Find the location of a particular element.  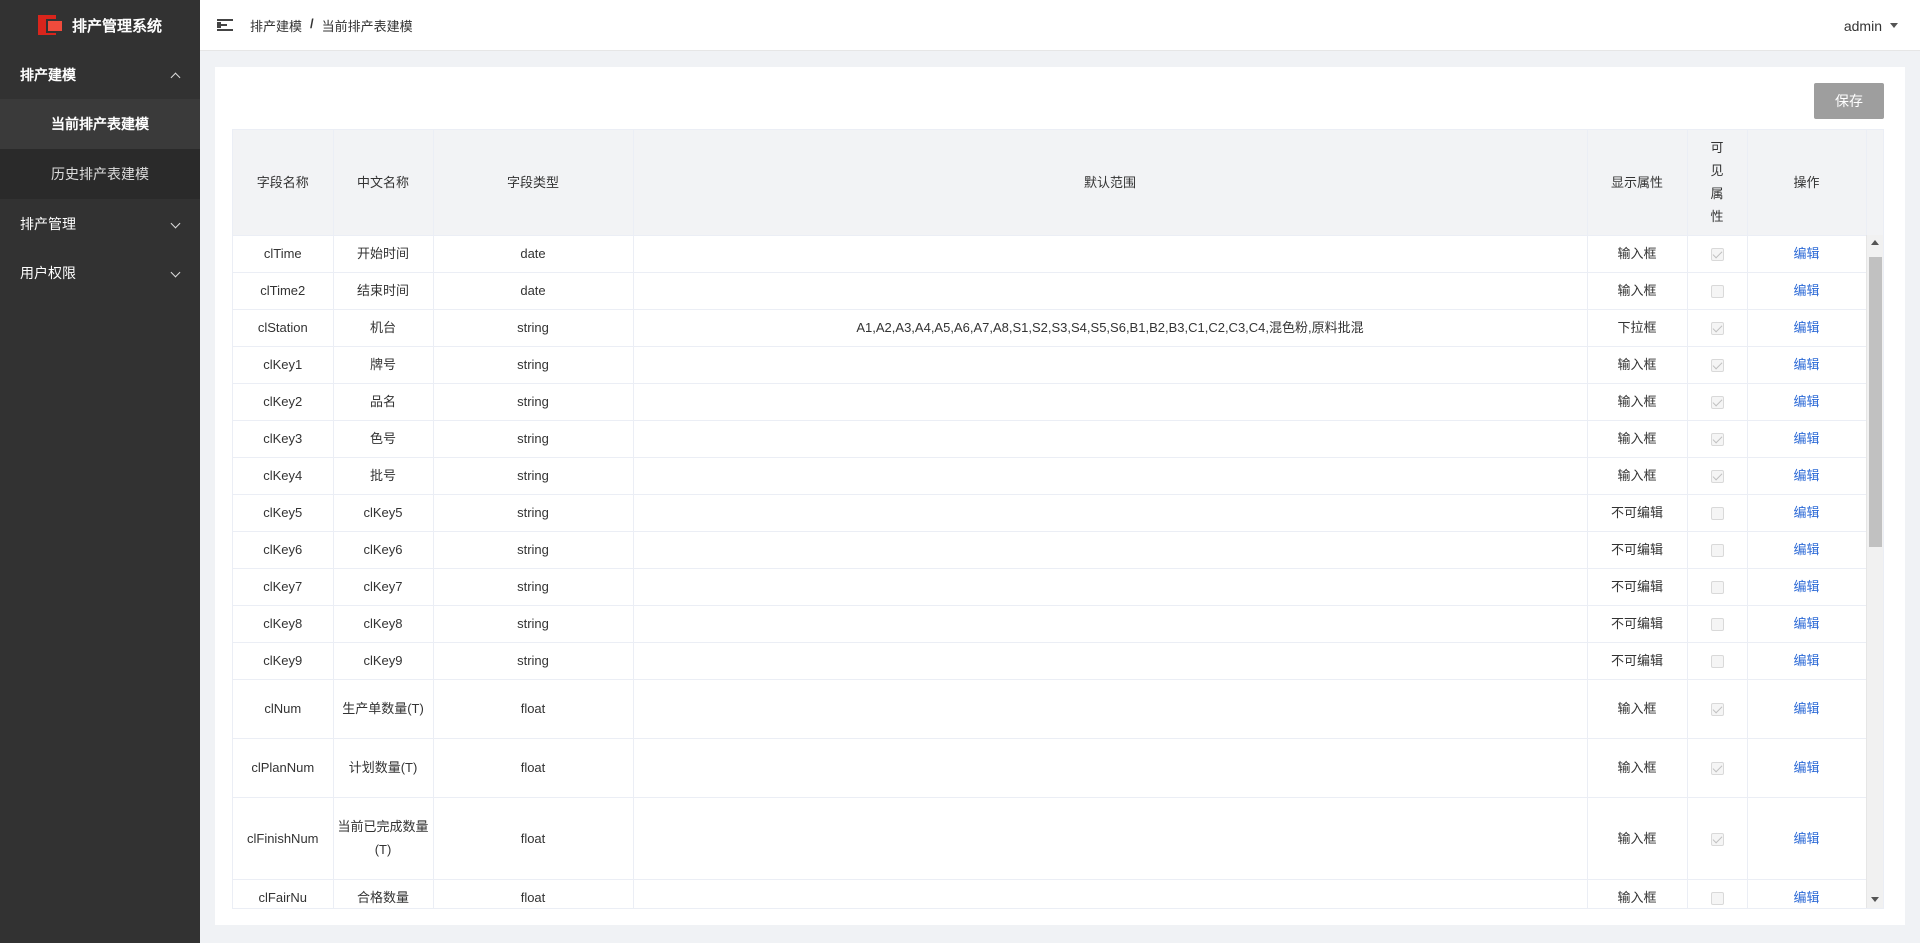

cell-field-name: clKey7 is located at coordinates (283, 587).